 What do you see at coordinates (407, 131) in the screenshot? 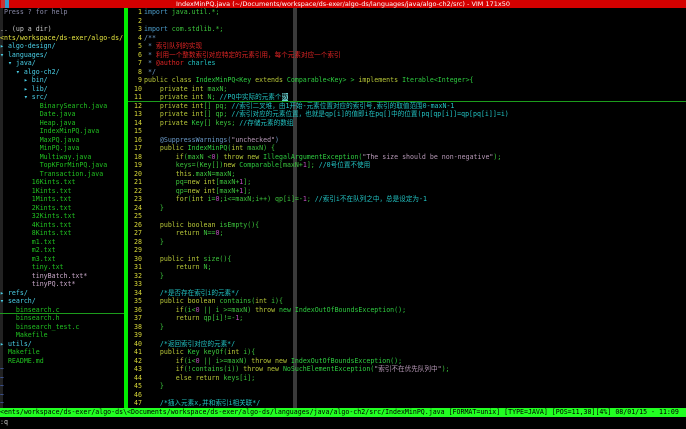
I see `code-line: 15` at bounding box center [407, 131].